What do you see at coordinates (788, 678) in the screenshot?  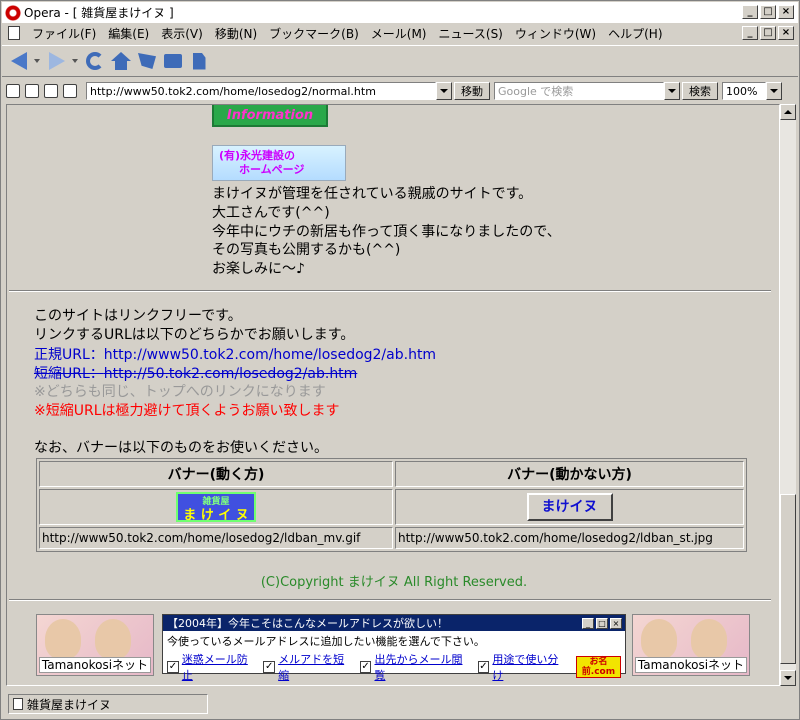 I see `scroll-down-icon` at bounding box center [788, 678].